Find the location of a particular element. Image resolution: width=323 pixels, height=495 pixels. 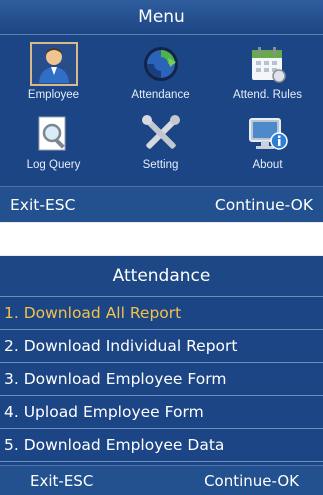

list-item-upload-employee-form: 4. Upload Employee Form is located at coordinates (161, 412).